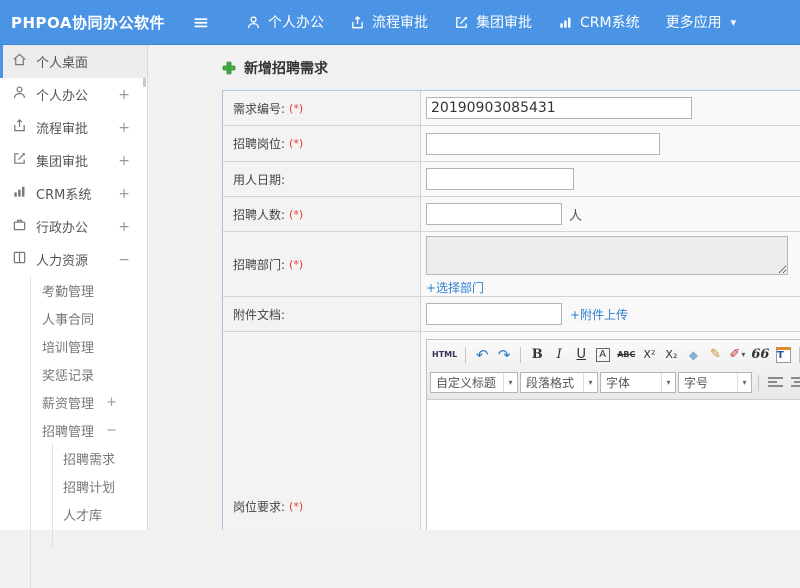 Image resolution: width=800 pixels, height=588 pixels. What do you see at coordinates (607, 255) in the screenshot?
I see `department-textarea` at bounding box center [607, 255].